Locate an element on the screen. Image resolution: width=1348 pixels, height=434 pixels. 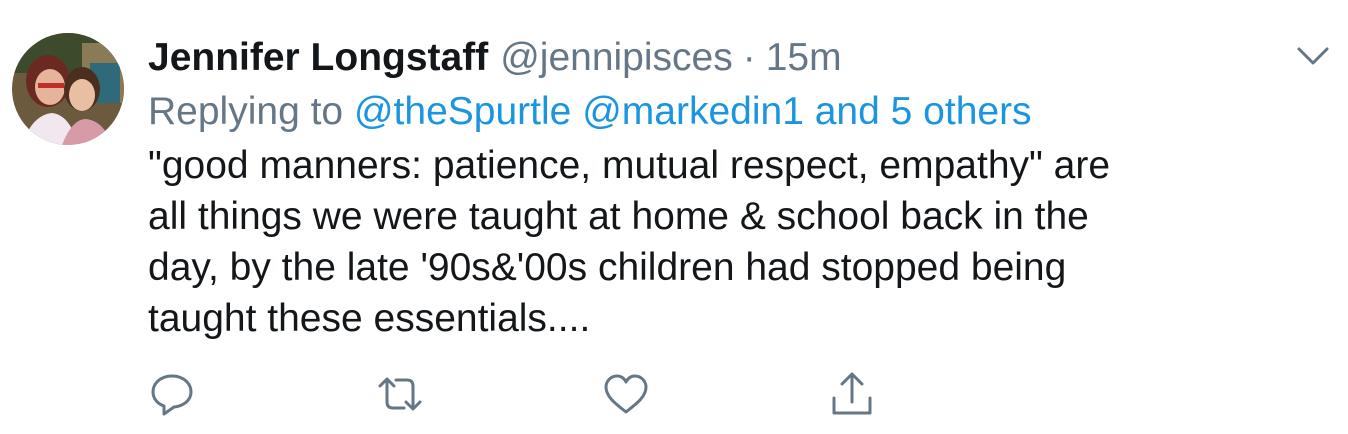
replying-to-label: Replying to is located at coordinates (246, 111).